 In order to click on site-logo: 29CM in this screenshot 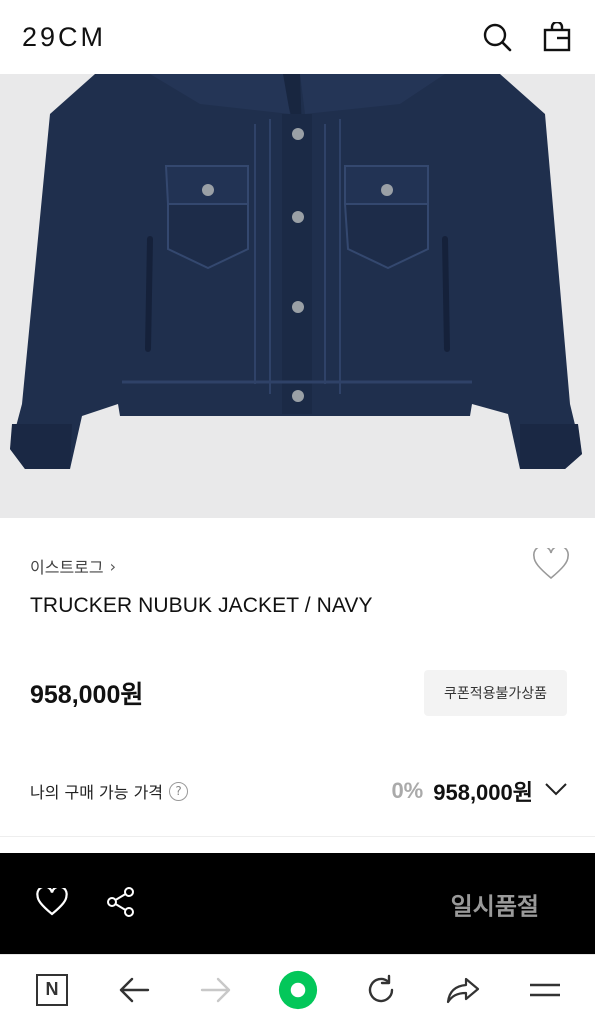, I will do `click(64, 37)`.